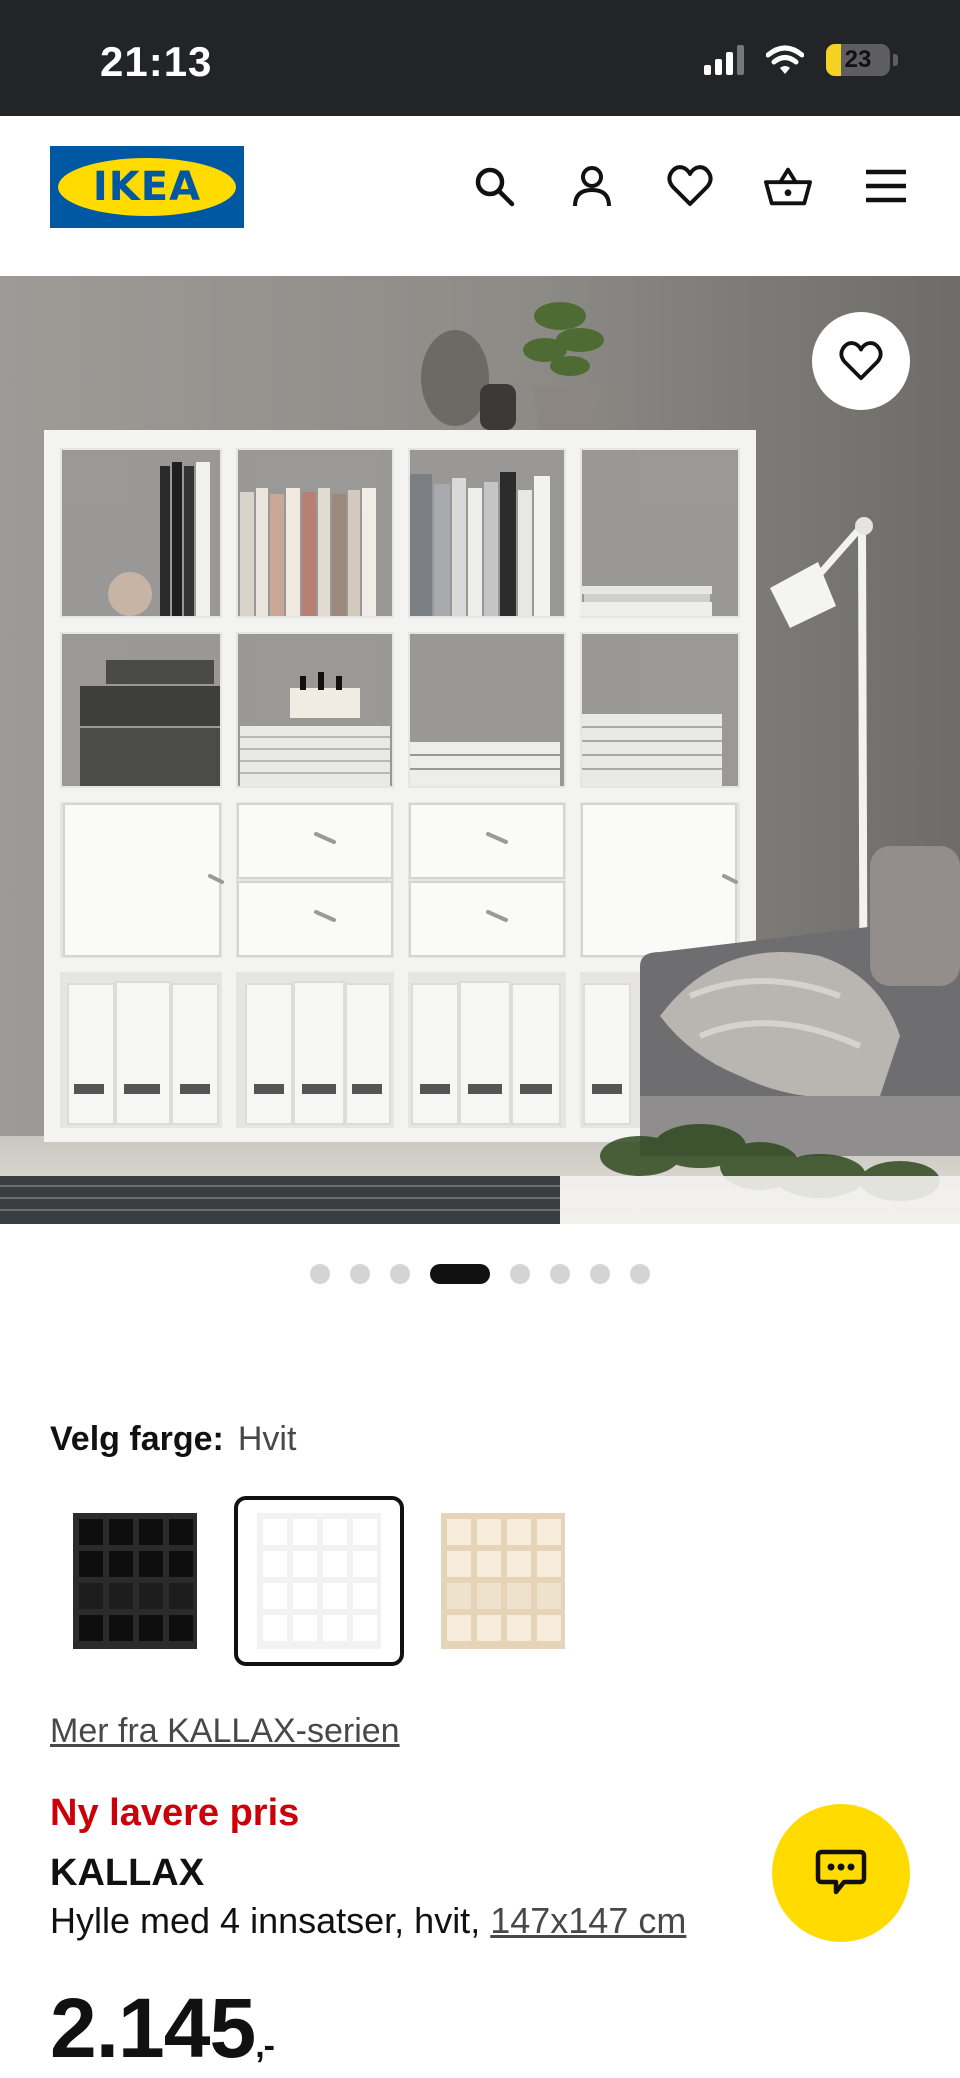  What do you see at coordinates (265, 1920) in the screenshot?
I see `product-description-text: Hylle med 4 innsatser, hvit,` at bounding box center [265, 1920].